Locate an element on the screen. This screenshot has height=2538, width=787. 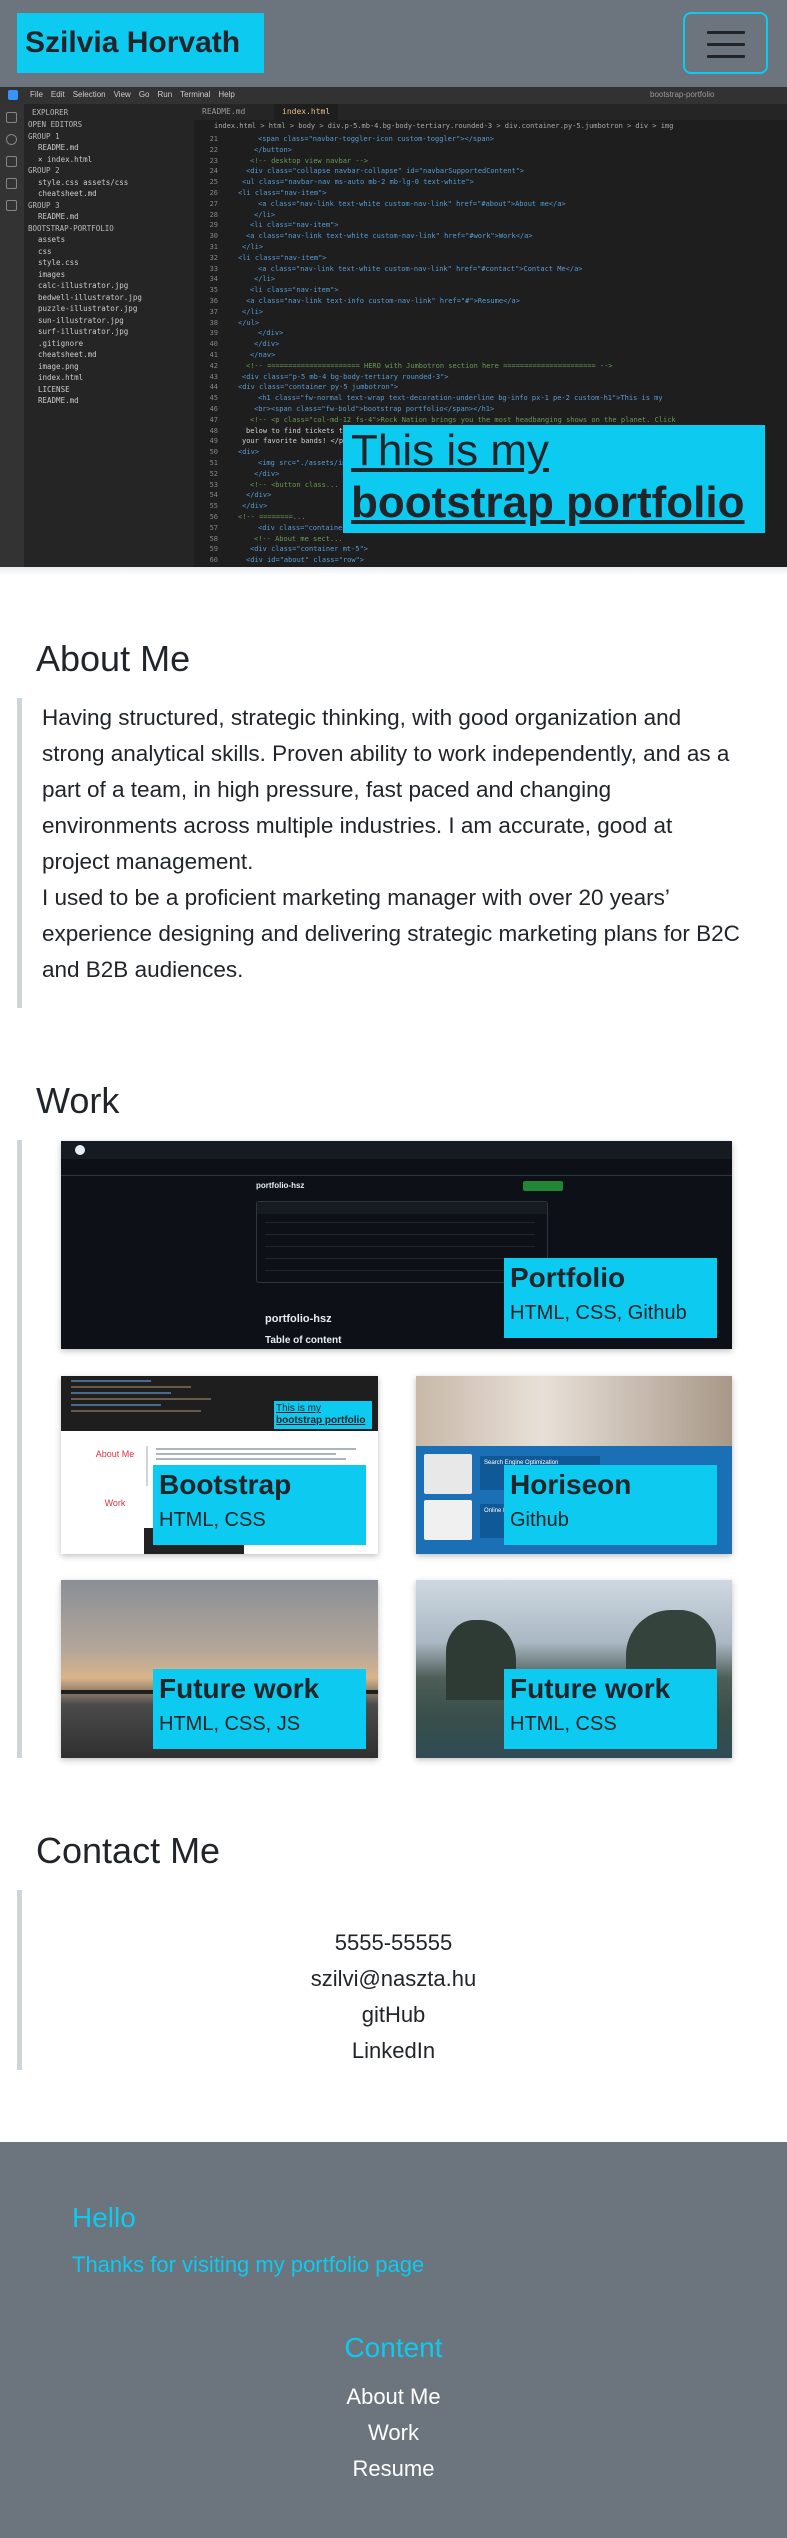
work-card-label: Horiseon Github is located at coordinates (610, 1505).